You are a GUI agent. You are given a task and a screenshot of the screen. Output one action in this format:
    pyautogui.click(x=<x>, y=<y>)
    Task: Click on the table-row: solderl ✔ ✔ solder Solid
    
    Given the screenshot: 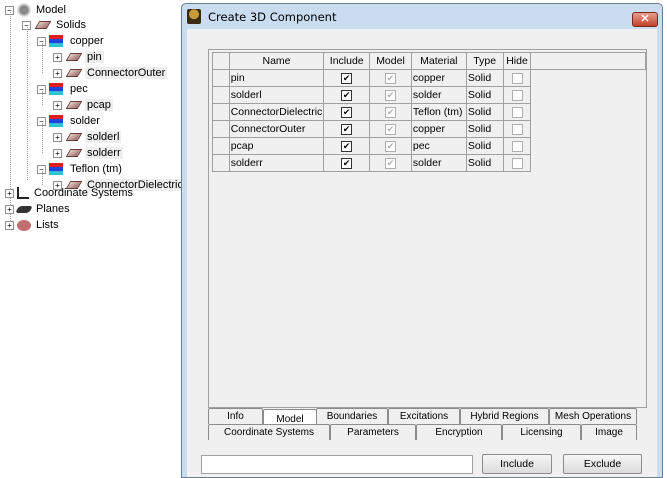 What is the action you would take?
    pyautogui.click(x=429, y=95)
    